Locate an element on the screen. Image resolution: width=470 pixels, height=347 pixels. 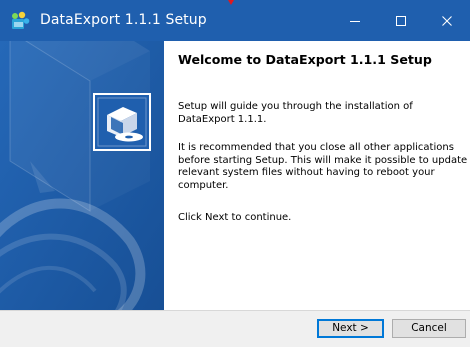
installer-box-icon is located at coordinates (122, 122).